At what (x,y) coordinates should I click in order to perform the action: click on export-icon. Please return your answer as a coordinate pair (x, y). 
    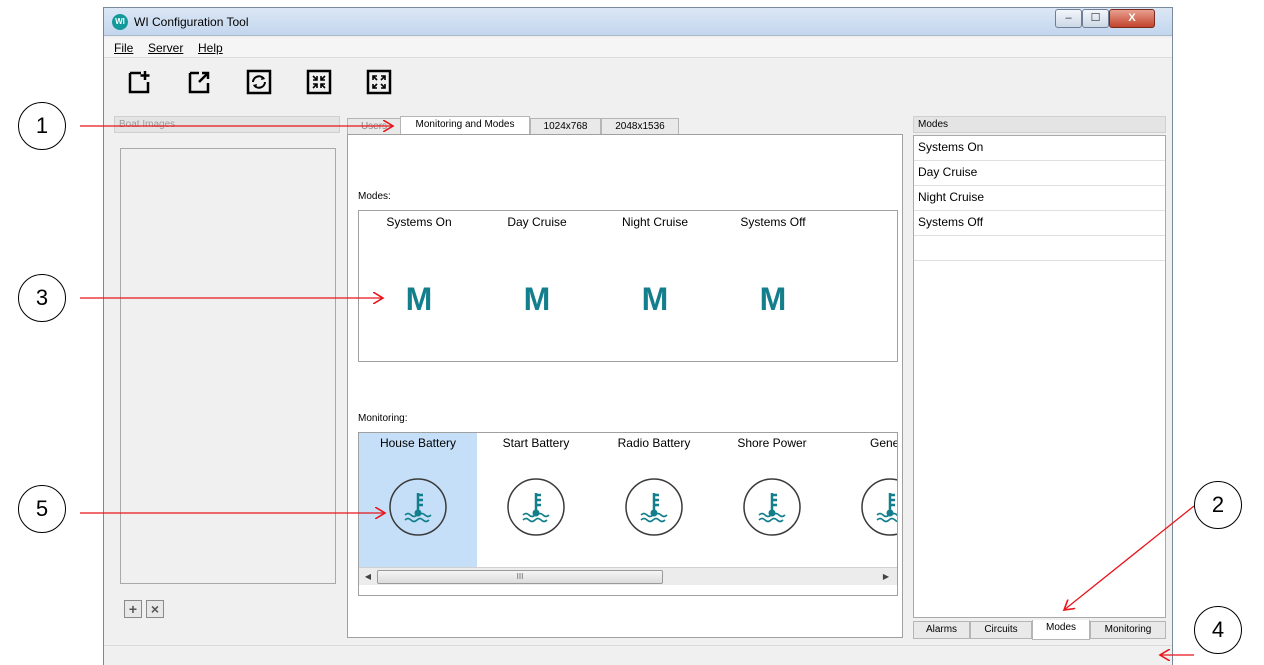
    Looking at the image, I should click on (199, 82).